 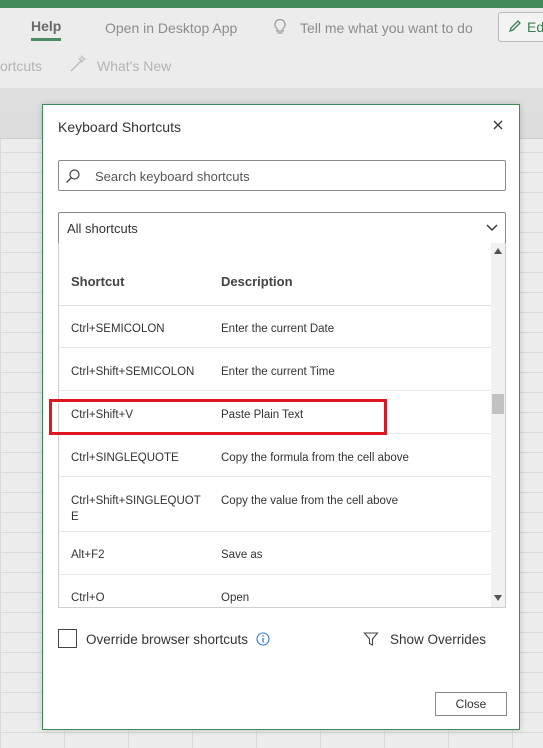 I want to click on dialog-title: Keyboard Shortcuts, so click(x=119, y=127).